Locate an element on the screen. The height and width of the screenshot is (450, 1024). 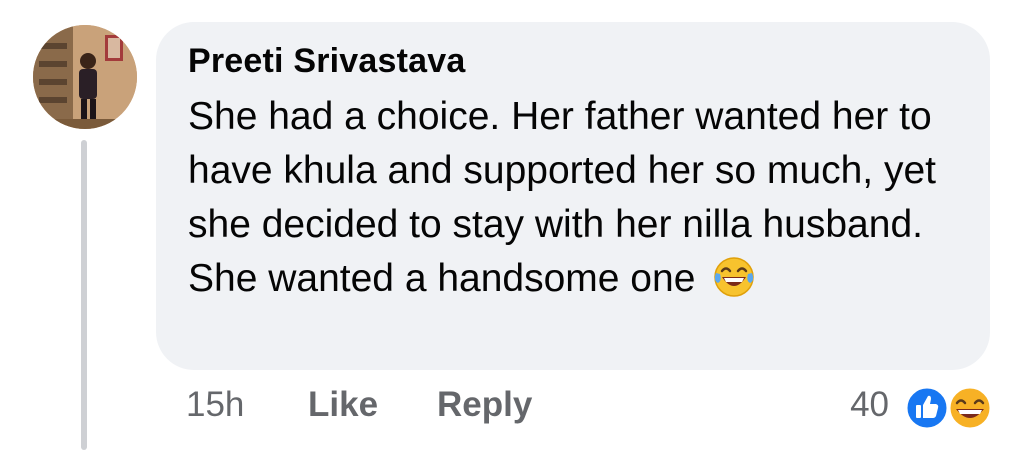
laughing-tears-emoji-icon is located at coordinates (734, 277).